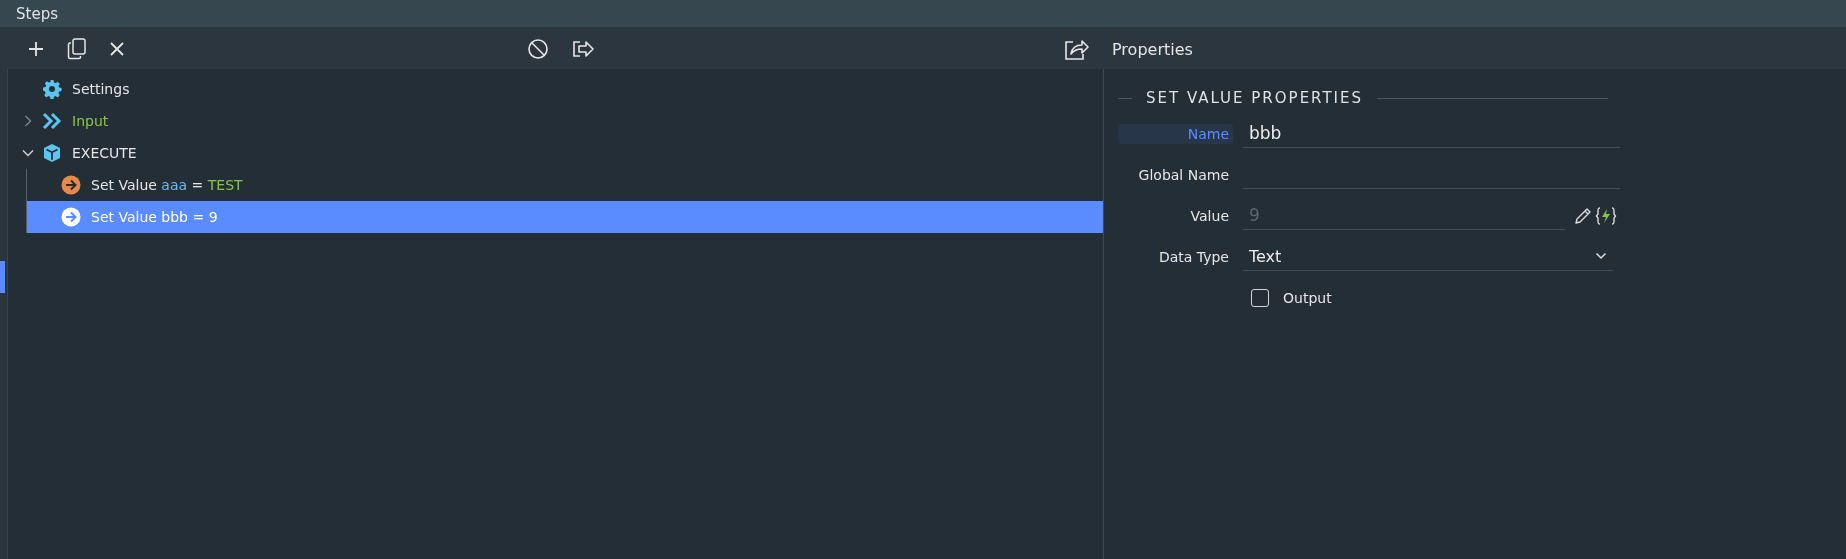  Describe the element at coordinates (1606, 215) in the screenshot. I see `expression-icon` at that location.